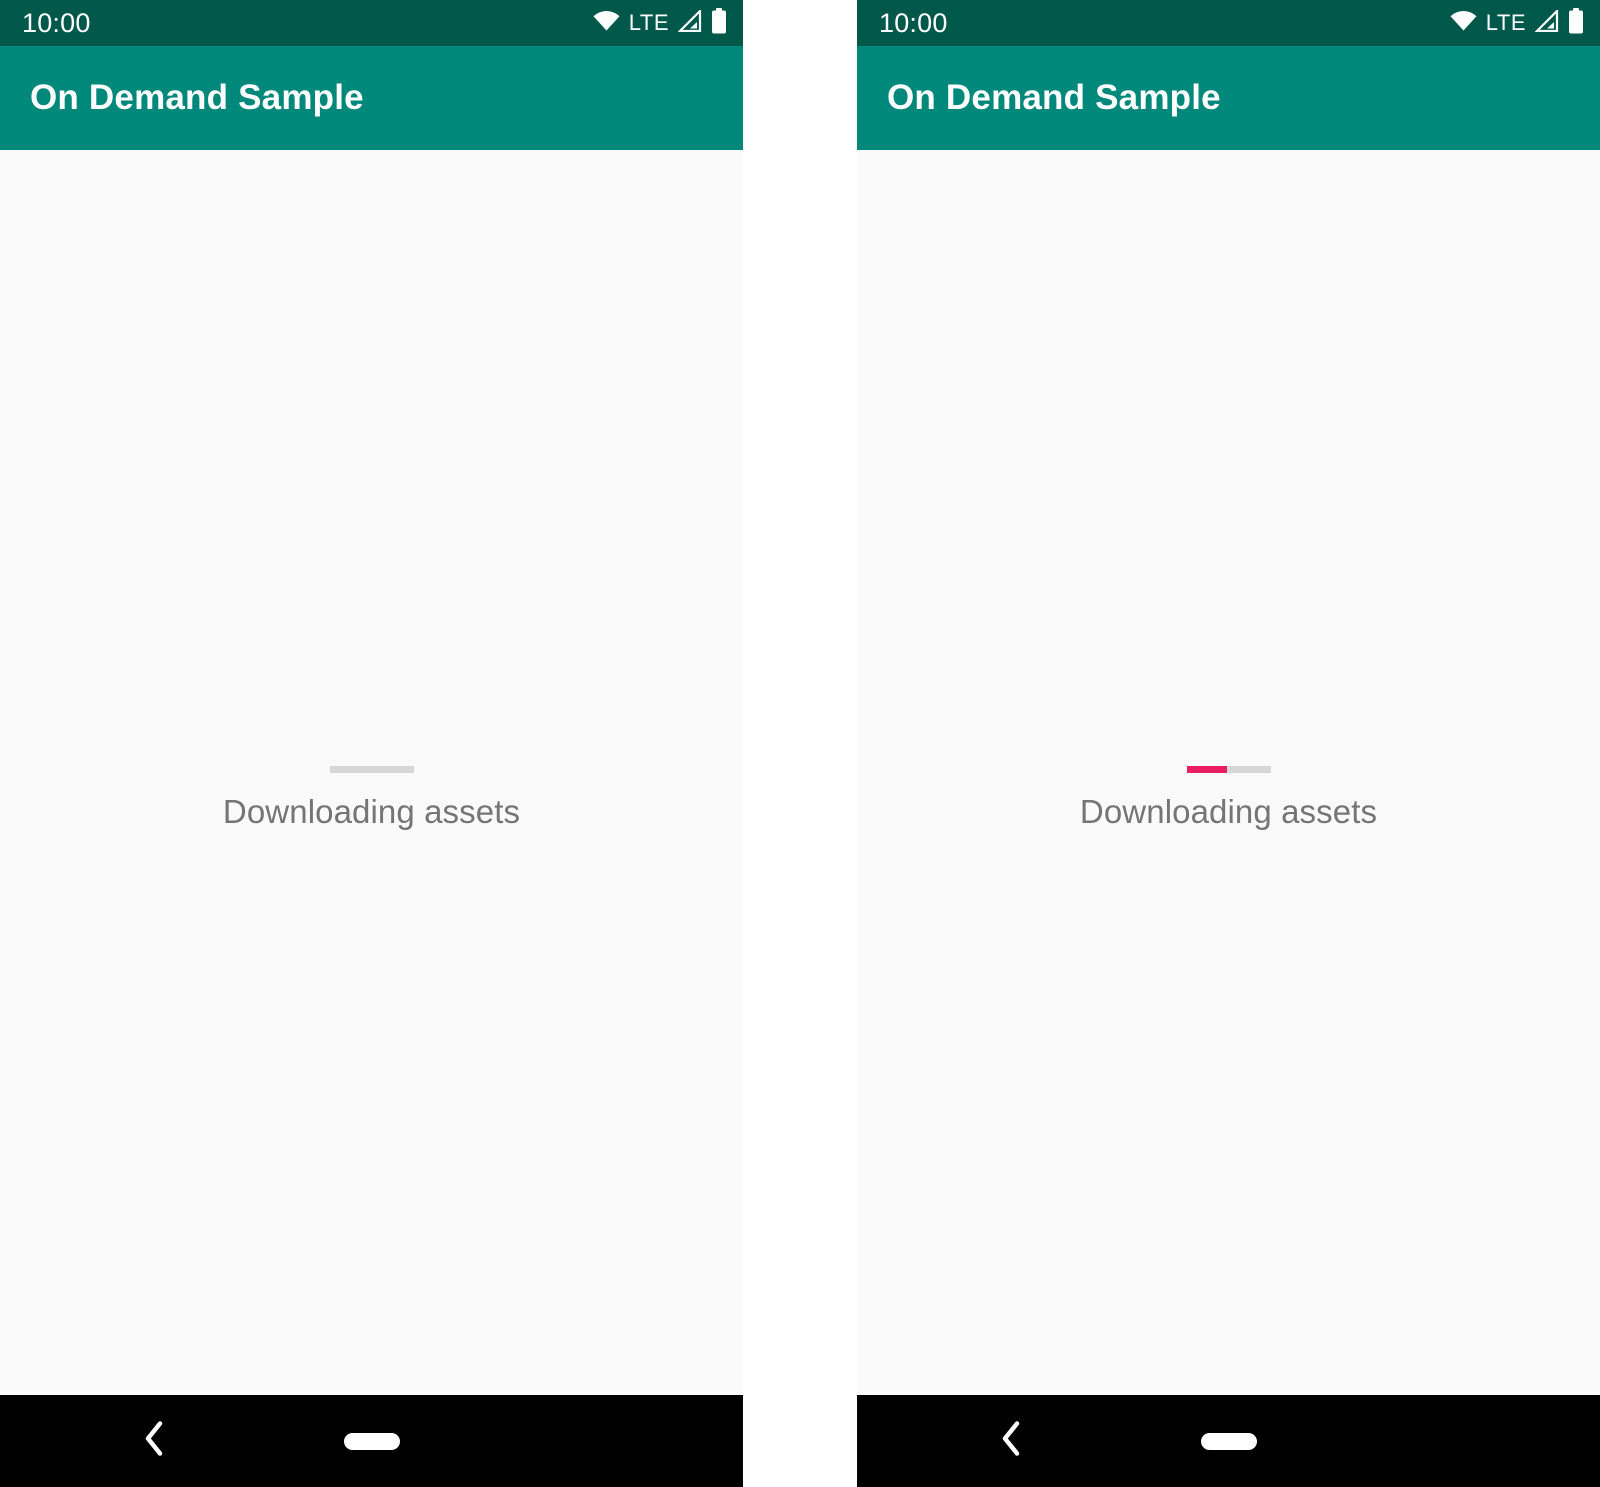  I want to click on panel-gutter, so click(800, 743).